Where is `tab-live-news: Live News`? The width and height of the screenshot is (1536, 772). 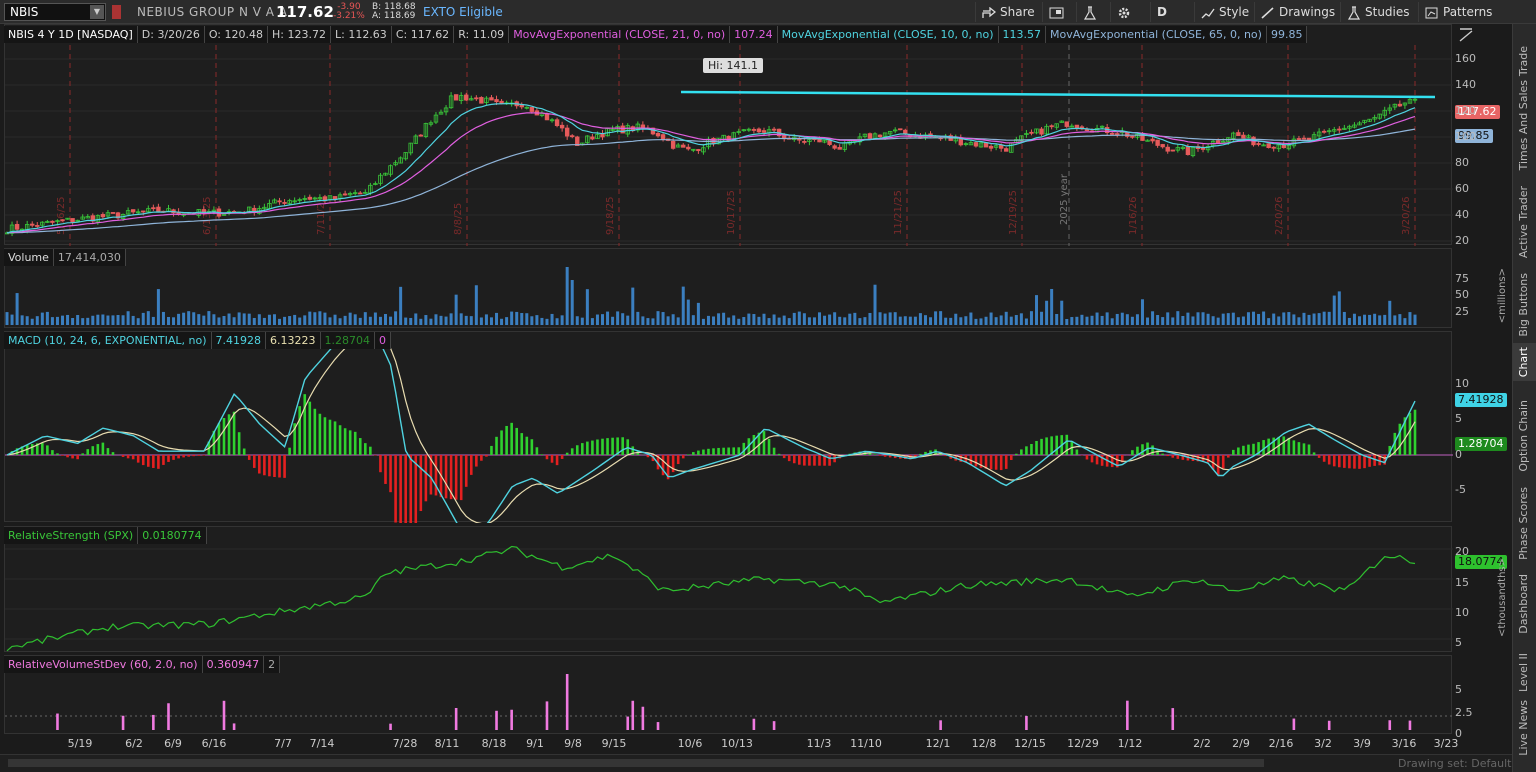 tab-live-news: Live News is located at coordinates (1524, 729).